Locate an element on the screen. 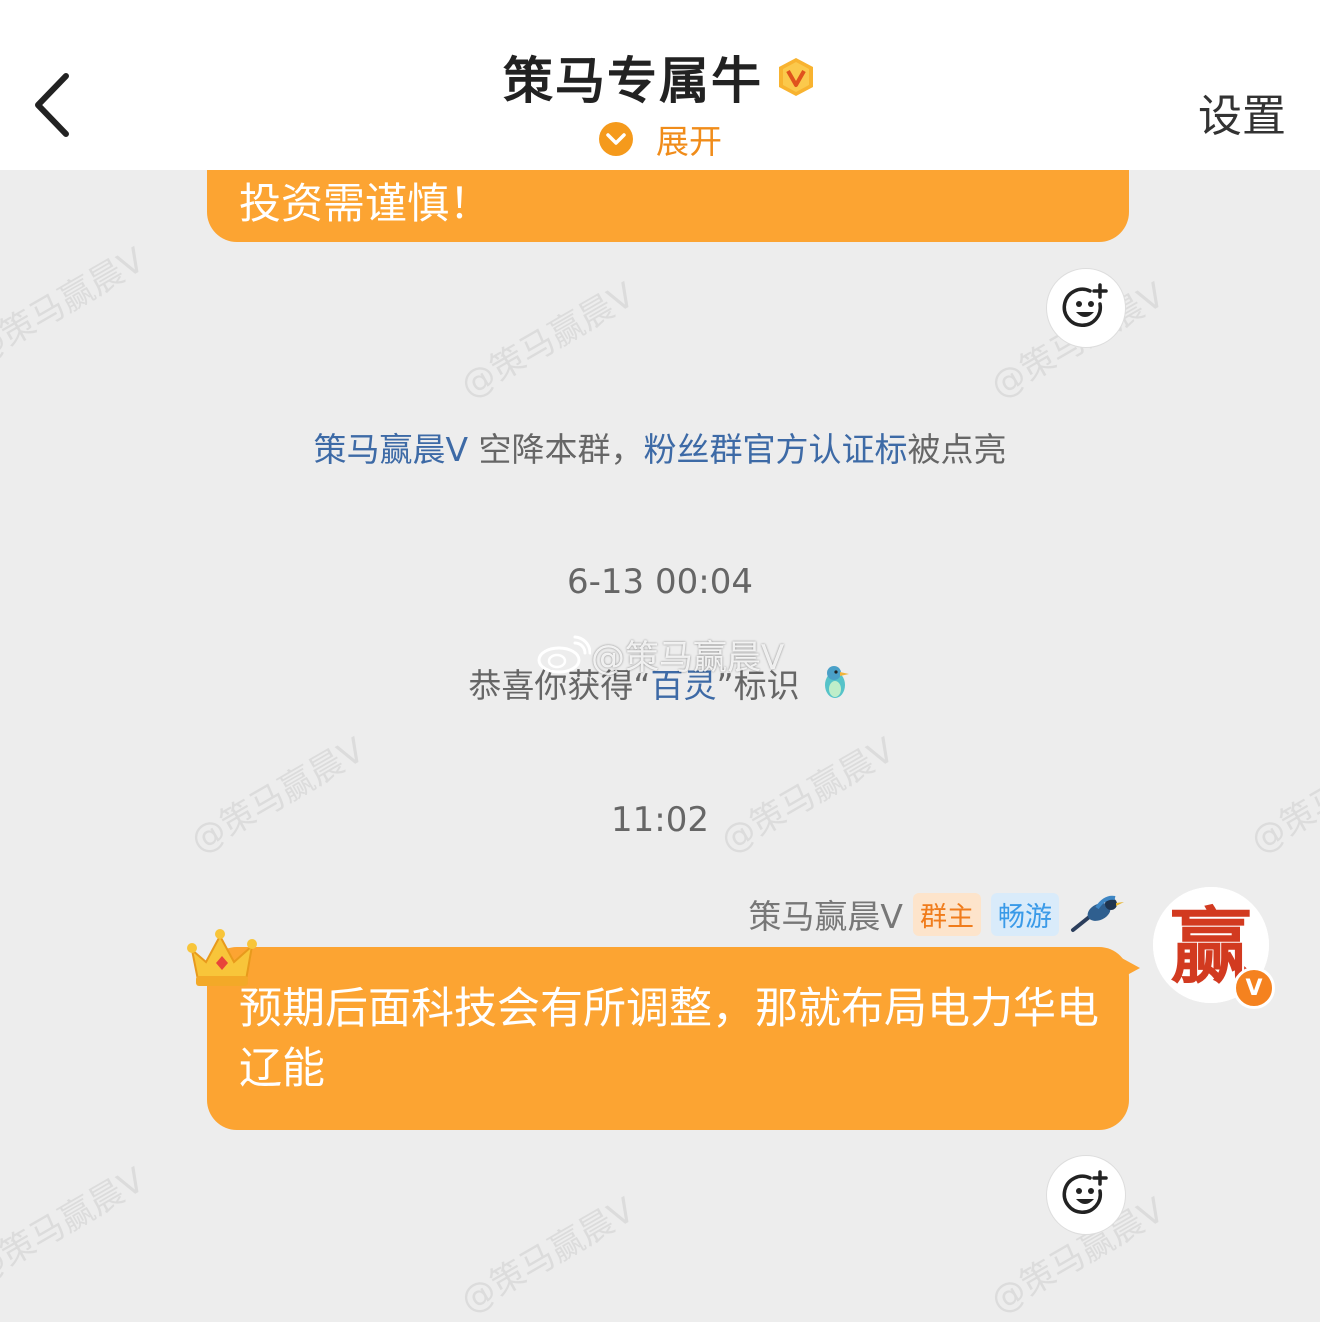 This screenshot has width=1320, height=1322. avatar-verified-icon: V is located at coordinates (1254, 988).